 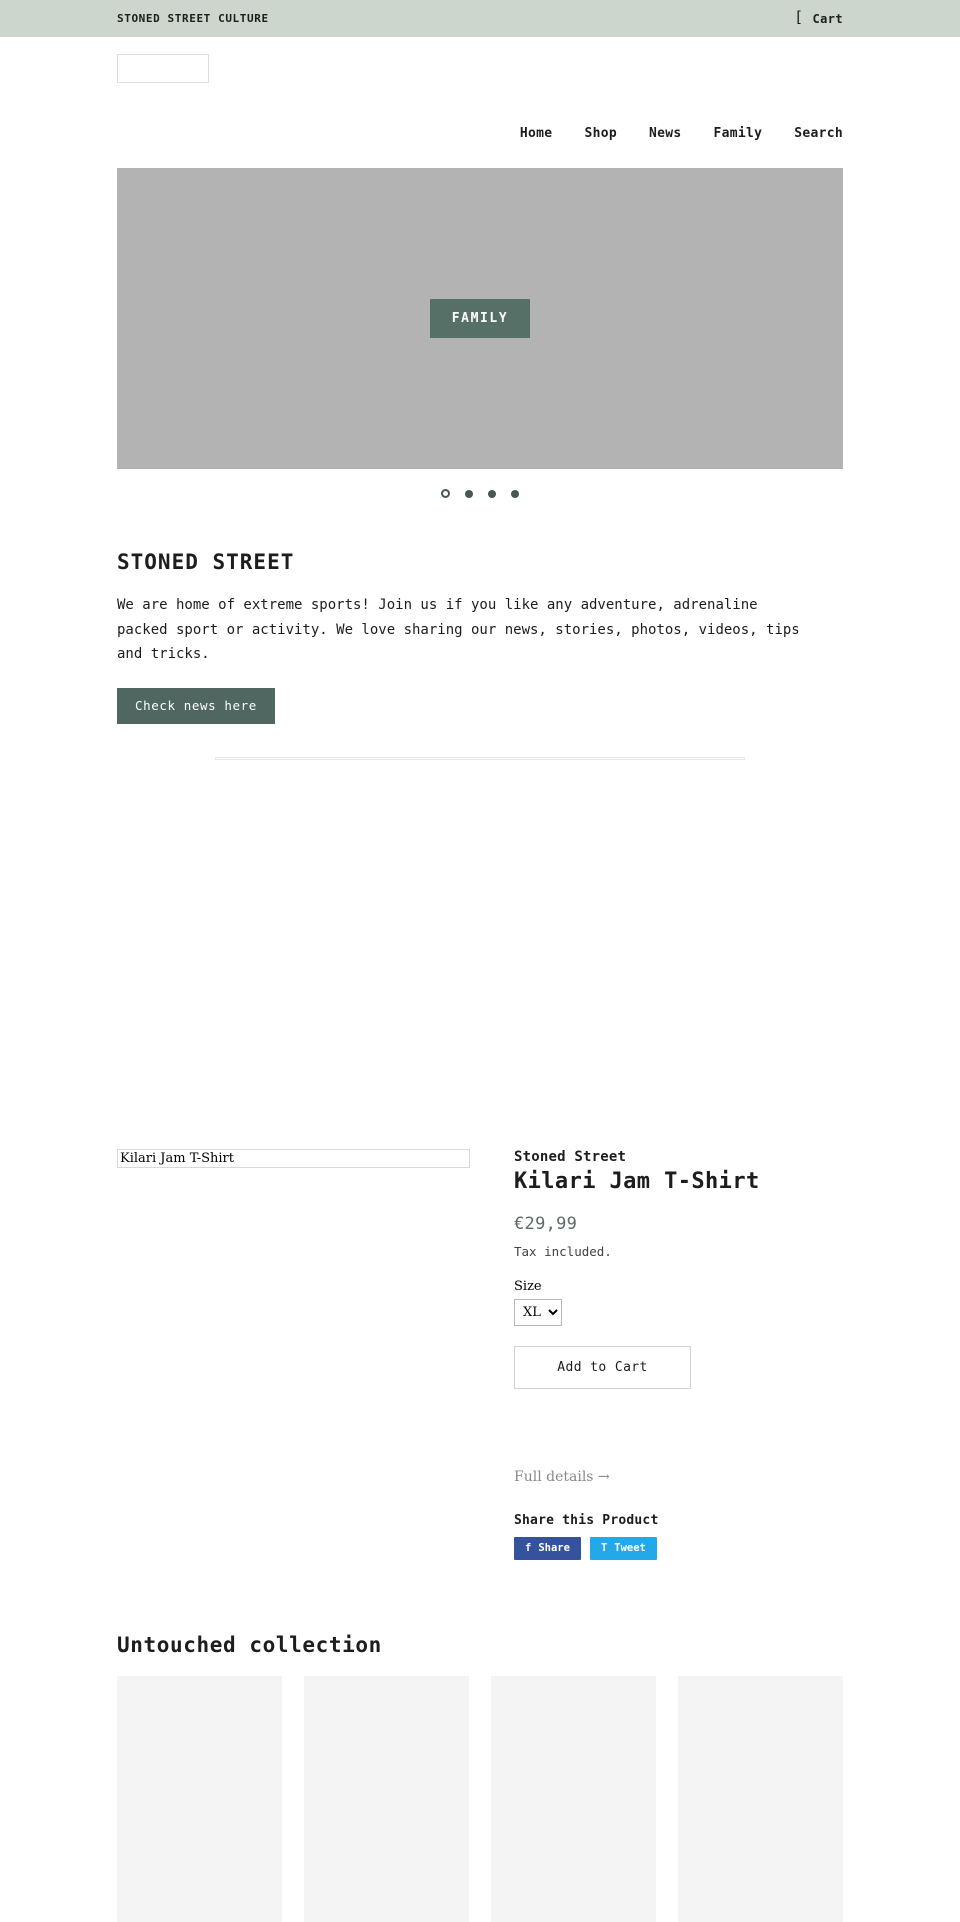 What do you see at coordinates (163, 68) in the screenshot?
I see `site-logo-image` at bounding box center [163, 68].